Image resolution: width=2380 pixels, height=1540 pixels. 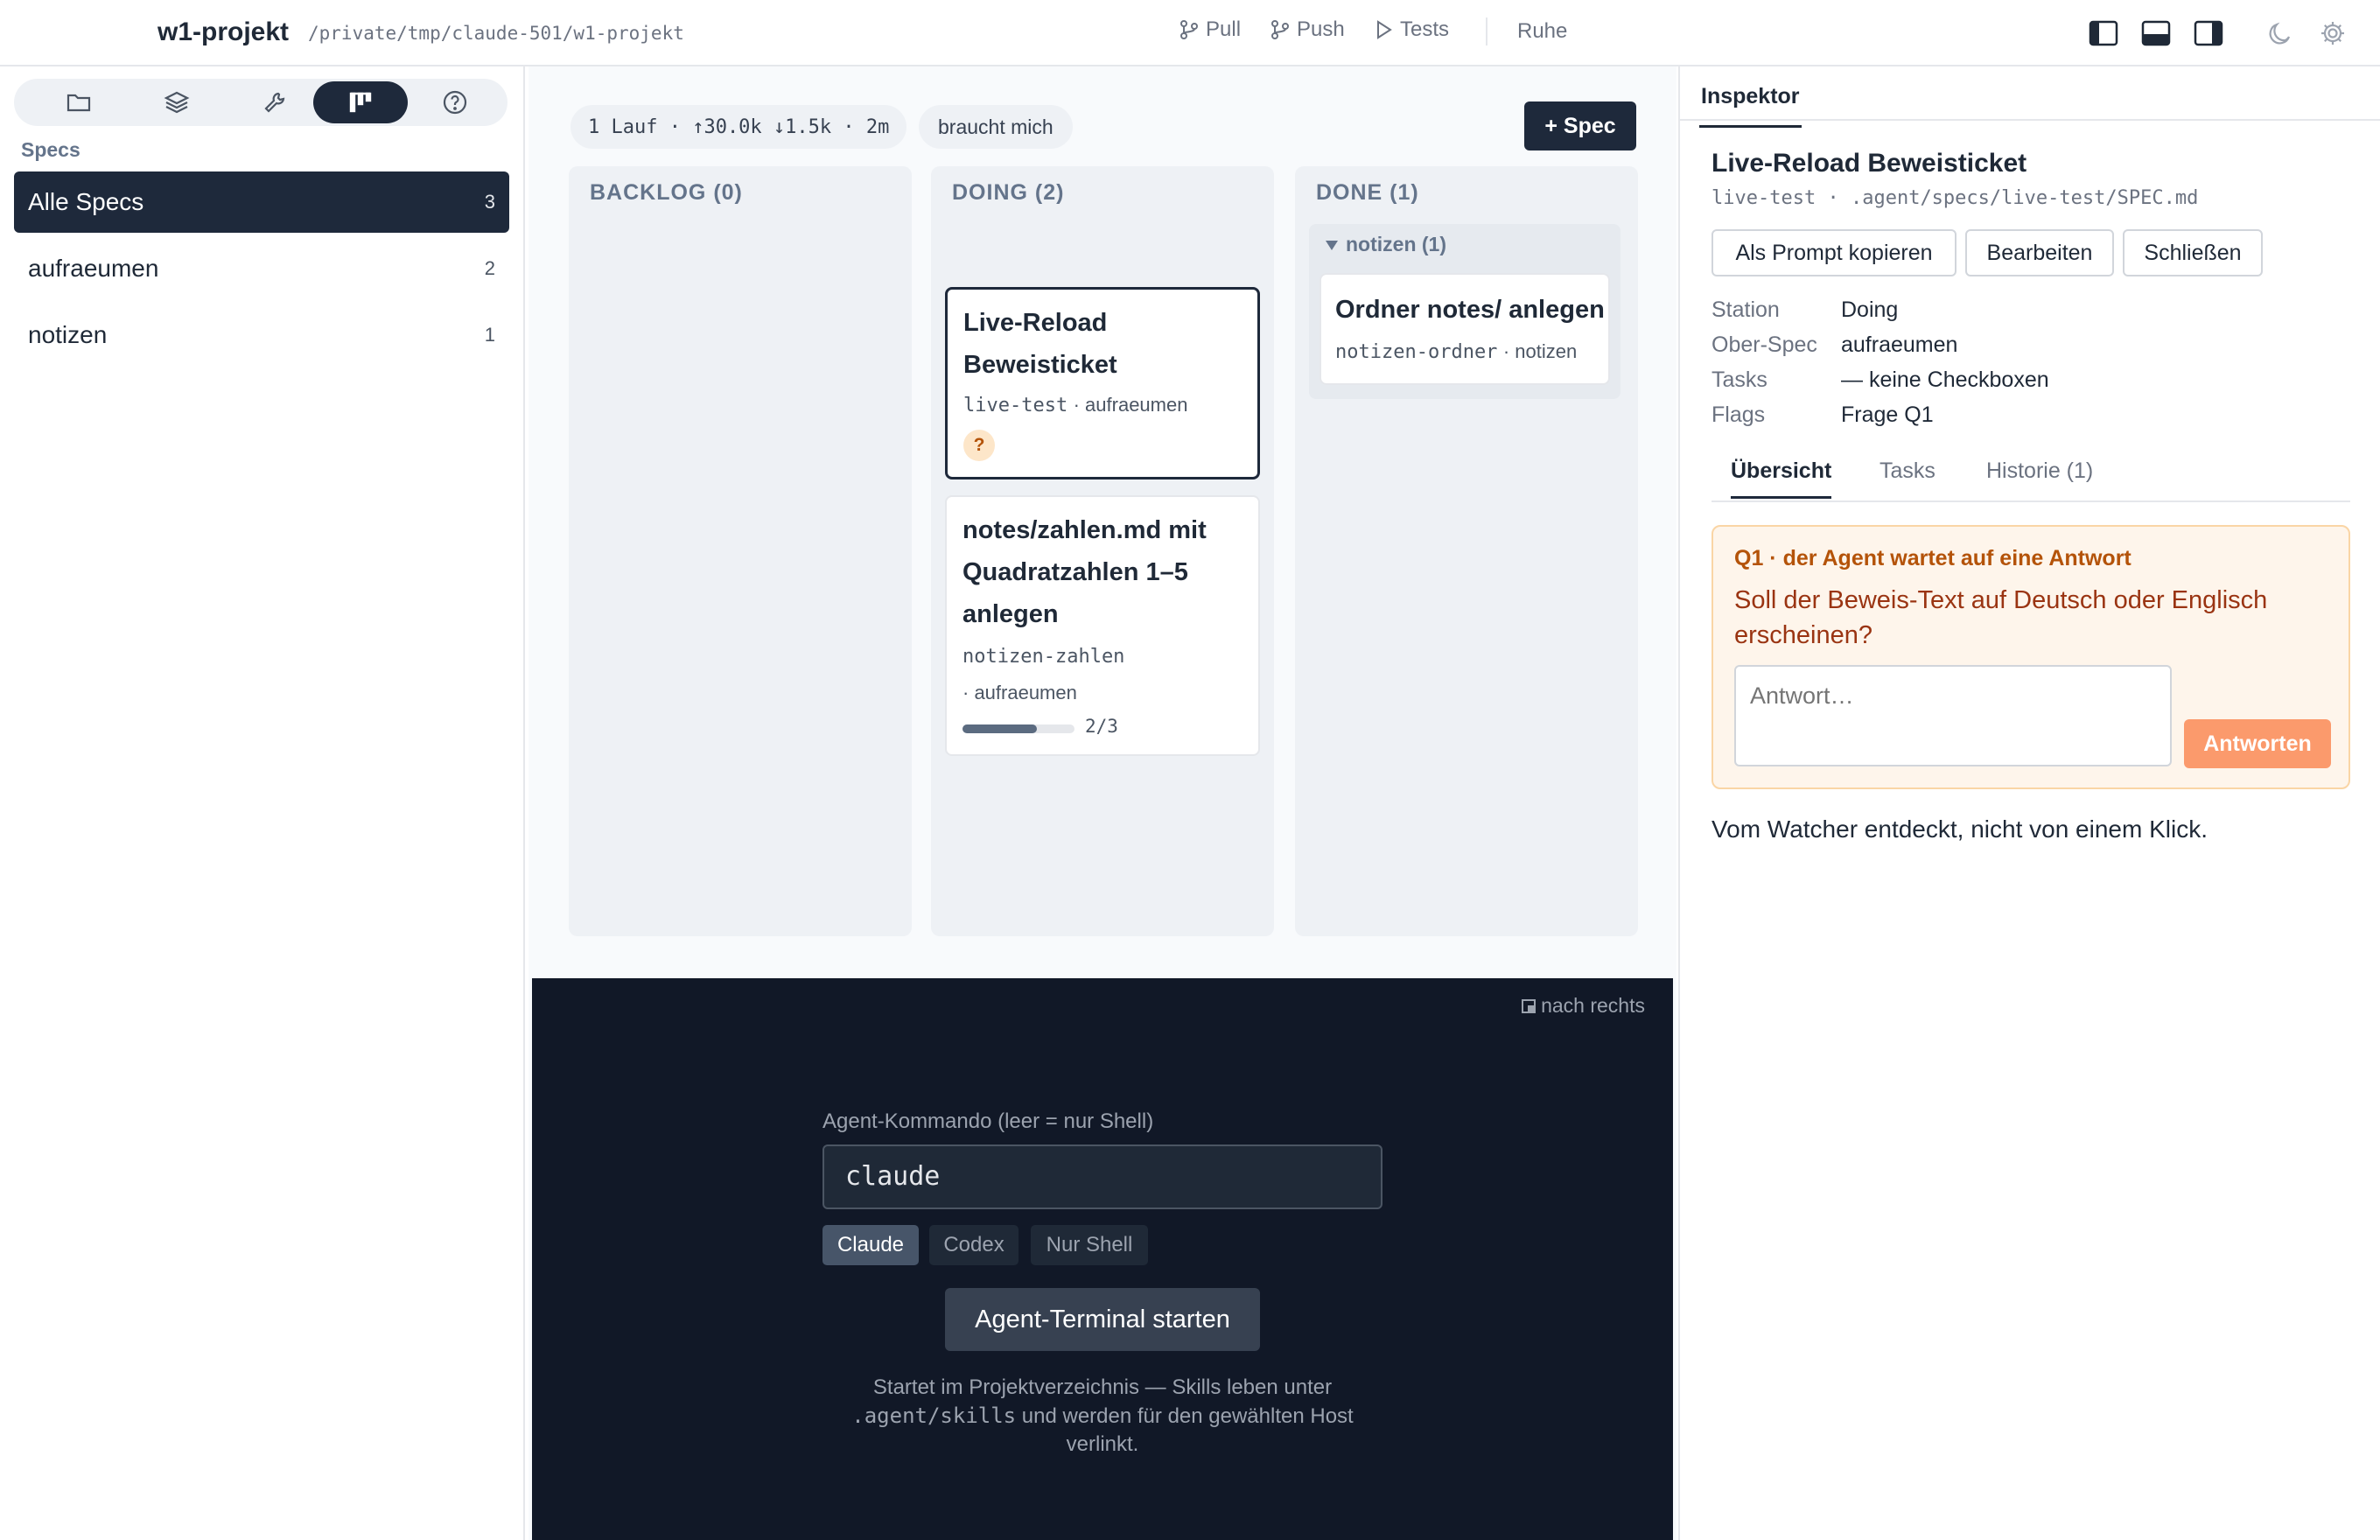 What do you see at coordinates (973, 1245) in the screenshot?
I see `host-codex-button: Codex` at bounding box center [973, 1245].